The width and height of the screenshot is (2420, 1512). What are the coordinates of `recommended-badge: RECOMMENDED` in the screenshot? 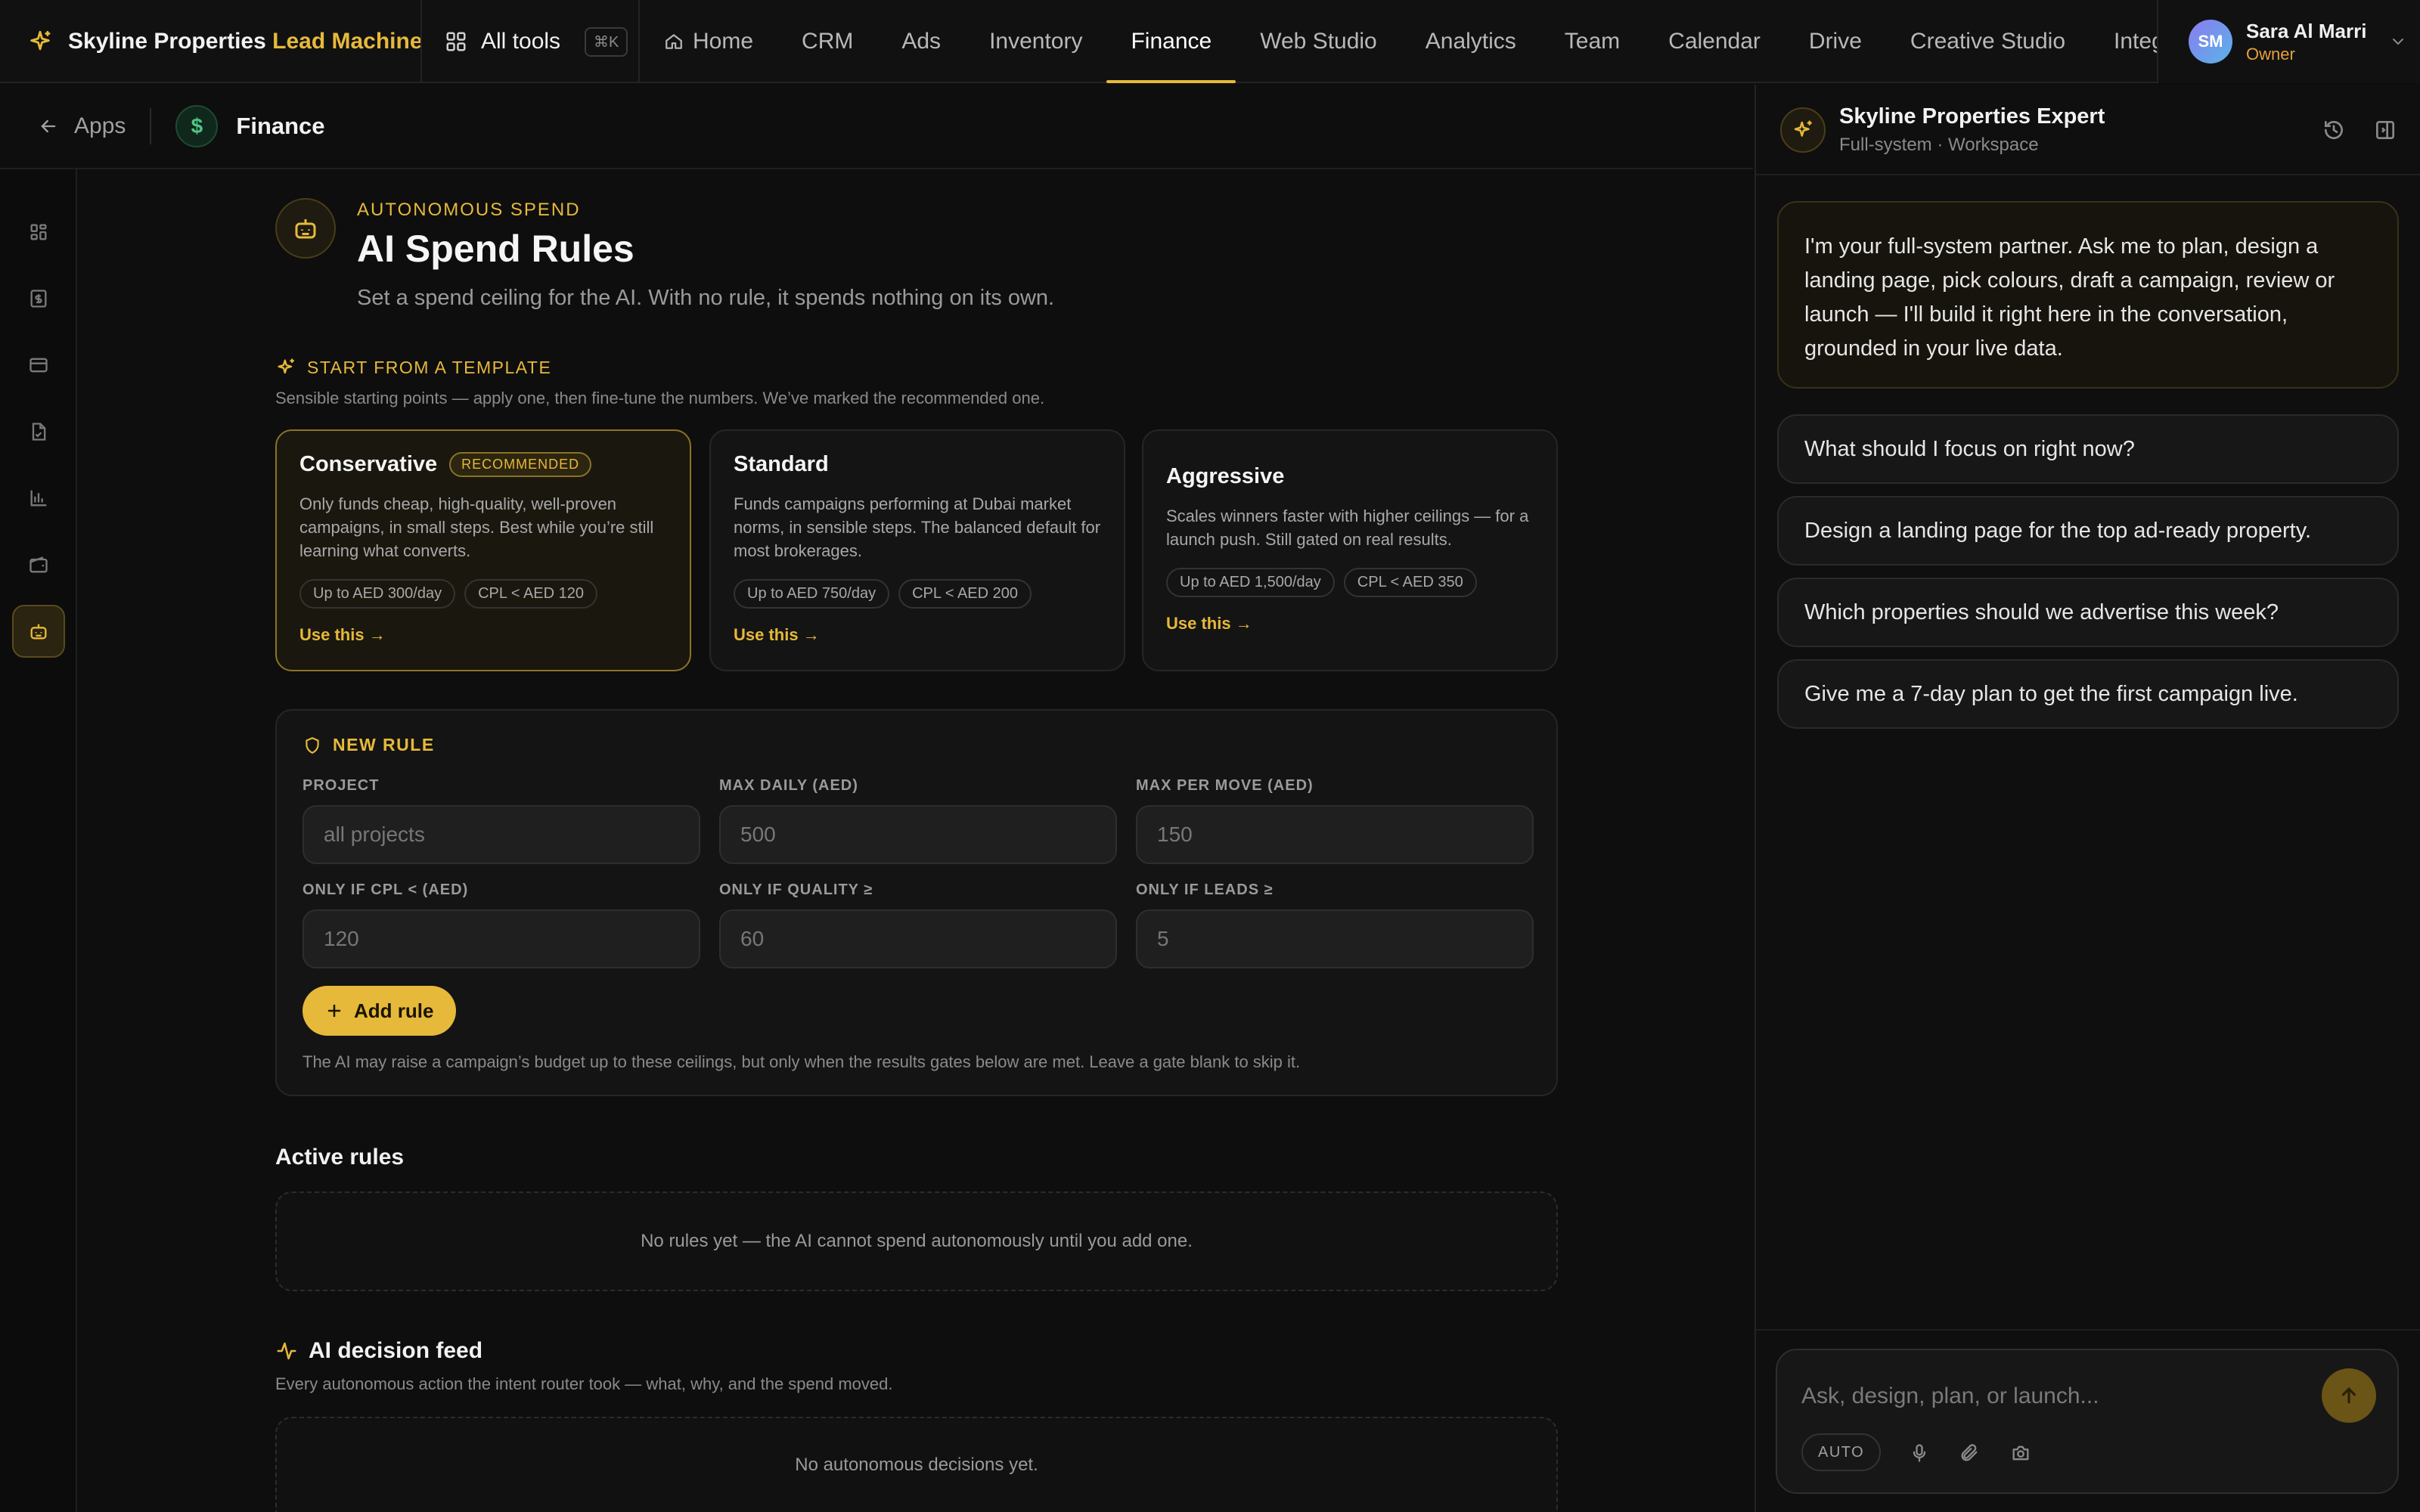 It's located at (520, 465).